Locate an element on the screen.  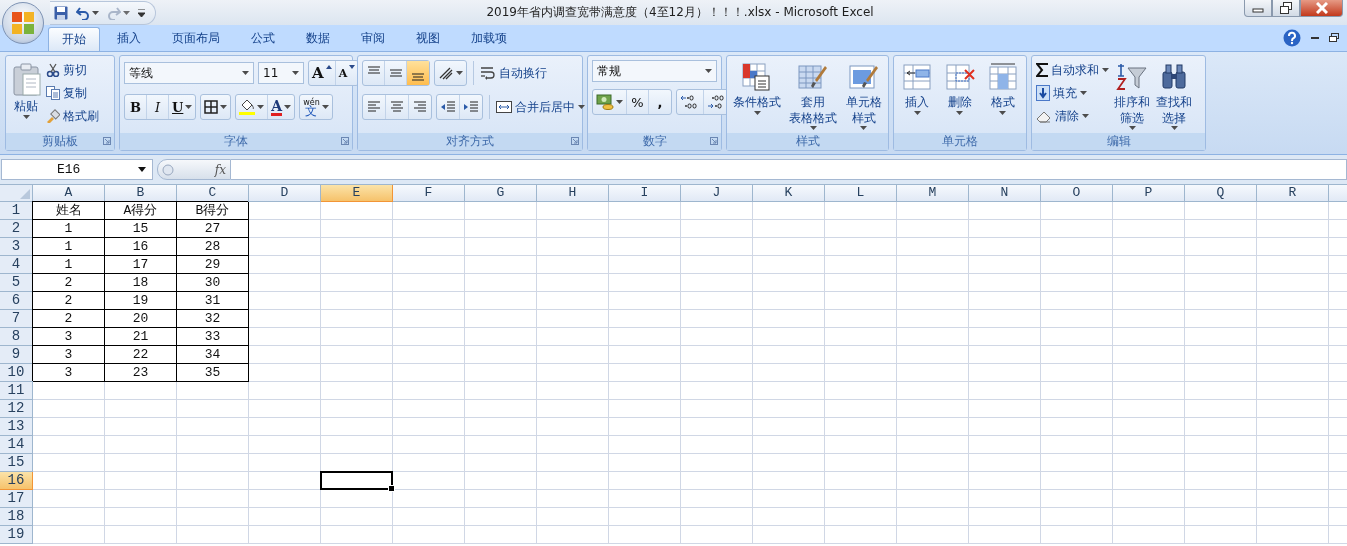
formula-input-field is located at coordinates (789, 169).